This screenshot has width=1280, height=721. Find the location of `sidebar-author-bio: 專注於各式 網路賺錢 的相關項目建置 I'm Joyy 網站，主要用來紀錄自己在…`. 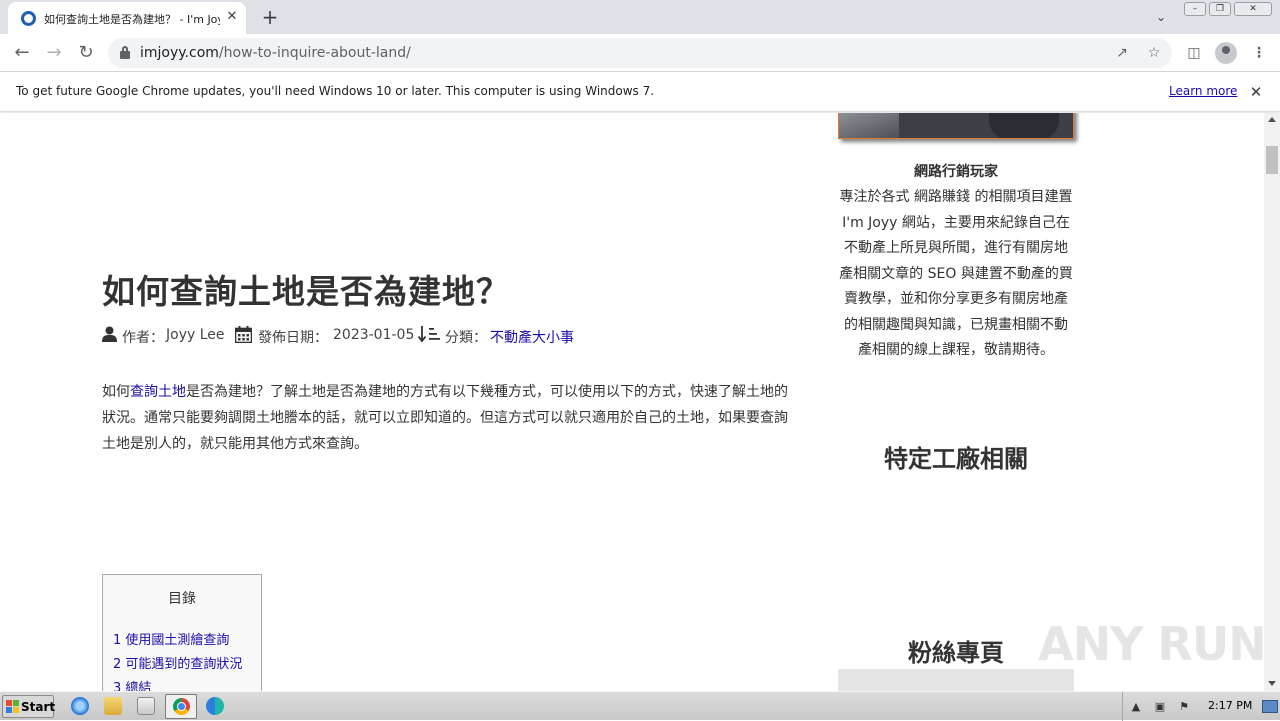

sidebar-author-bio: 專注於各式 網路賺錢 的相關項目建置 I'm Joyy 網站，主要用來紀錄自己在… is located at coordinates (956, 273).